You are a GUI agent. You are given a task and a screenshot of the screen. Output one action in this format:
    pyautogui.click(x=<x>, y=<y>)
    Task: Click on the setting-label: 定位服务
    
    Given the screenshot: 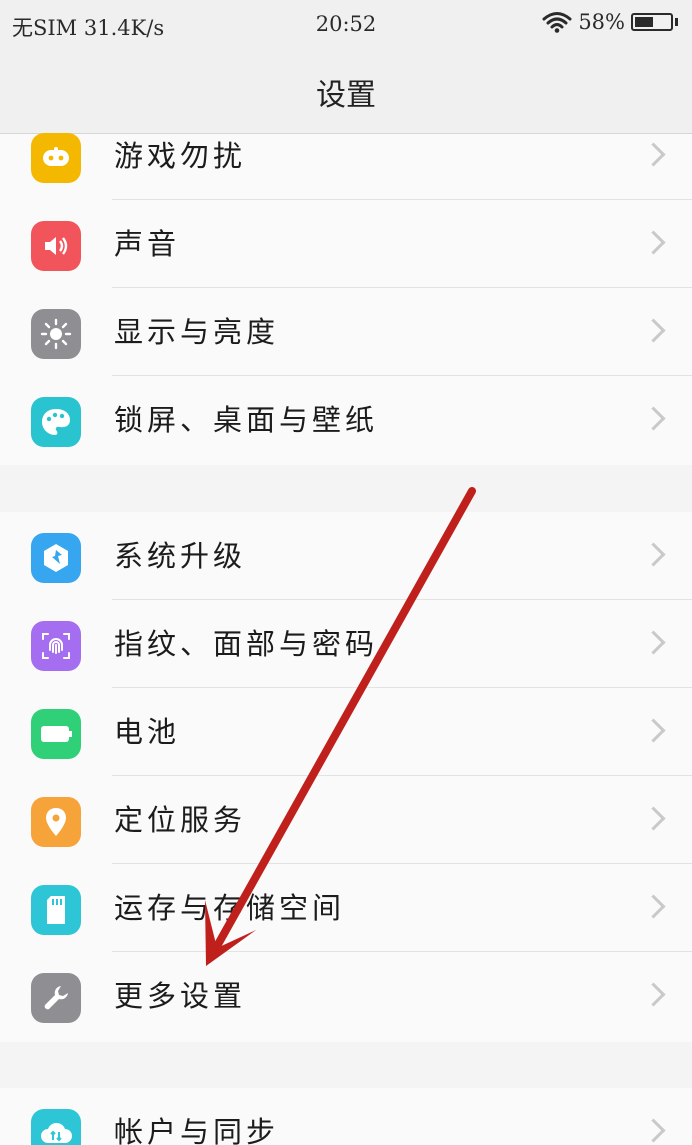 What is the action you would take?
    pyautogui.click(x=180, y=820)
    